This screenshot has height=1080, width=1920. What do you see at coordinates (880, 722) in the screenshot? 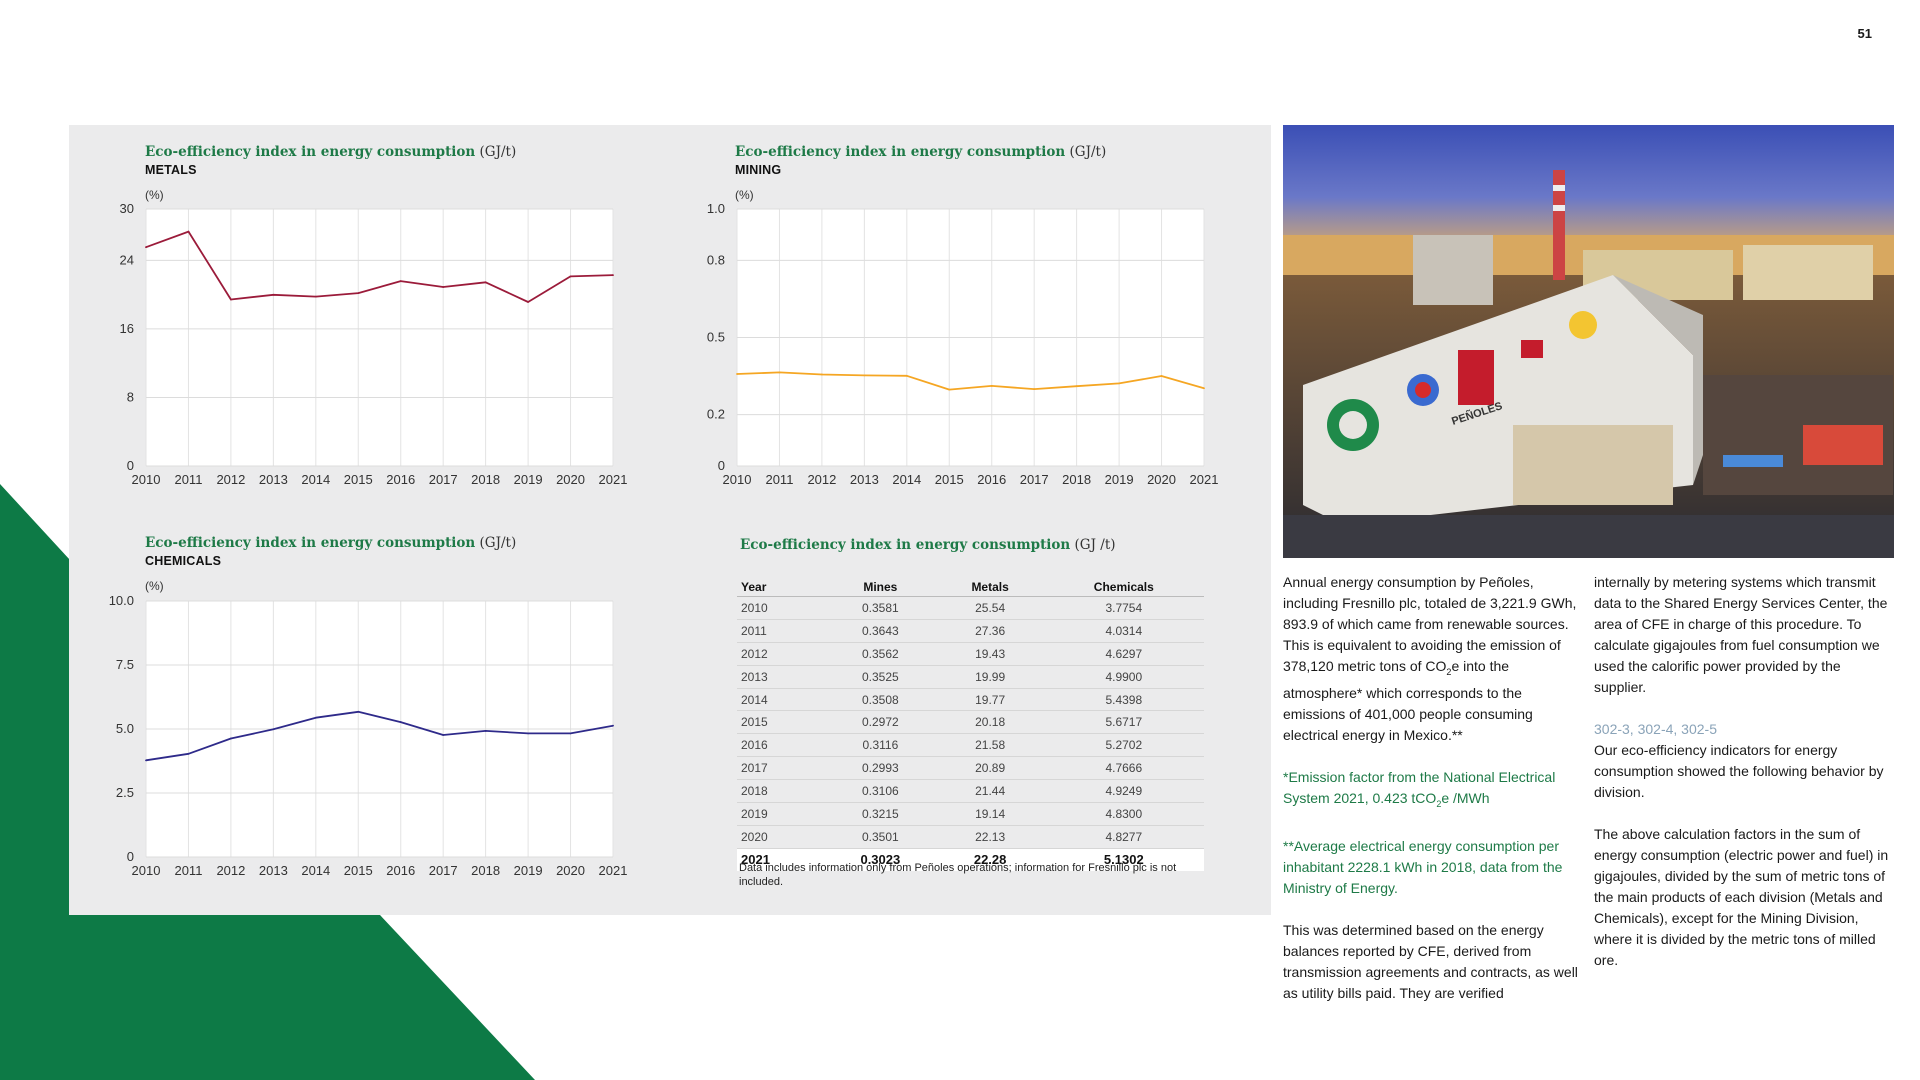
I see `table-cell: 0.2972` at bounding box center [880, 722].